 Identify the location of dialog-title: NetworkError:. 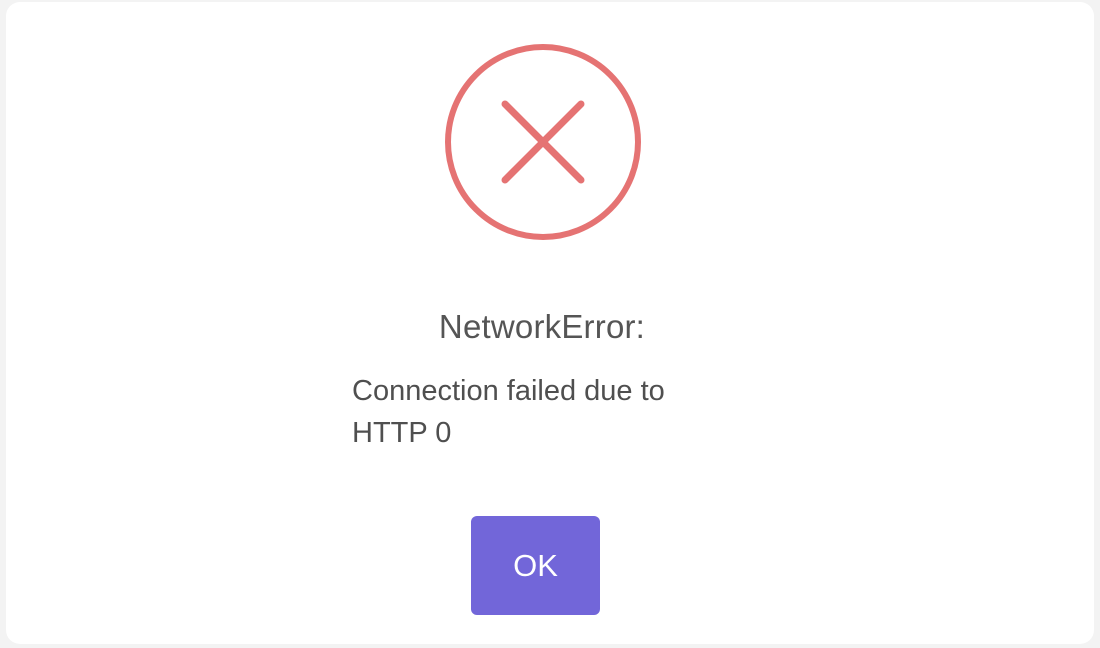
(542, 326).